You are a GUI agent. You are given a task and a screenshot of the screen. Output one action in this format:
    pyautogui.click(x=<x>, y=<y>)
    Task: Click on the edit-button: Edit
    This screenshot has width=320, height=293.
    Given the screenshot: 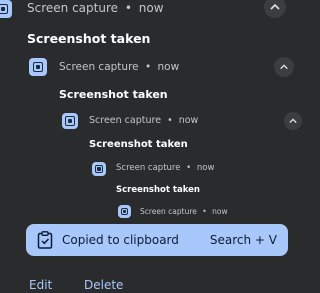 What is the action you would take?
    pyautogui.click(x=40, y=285)
    